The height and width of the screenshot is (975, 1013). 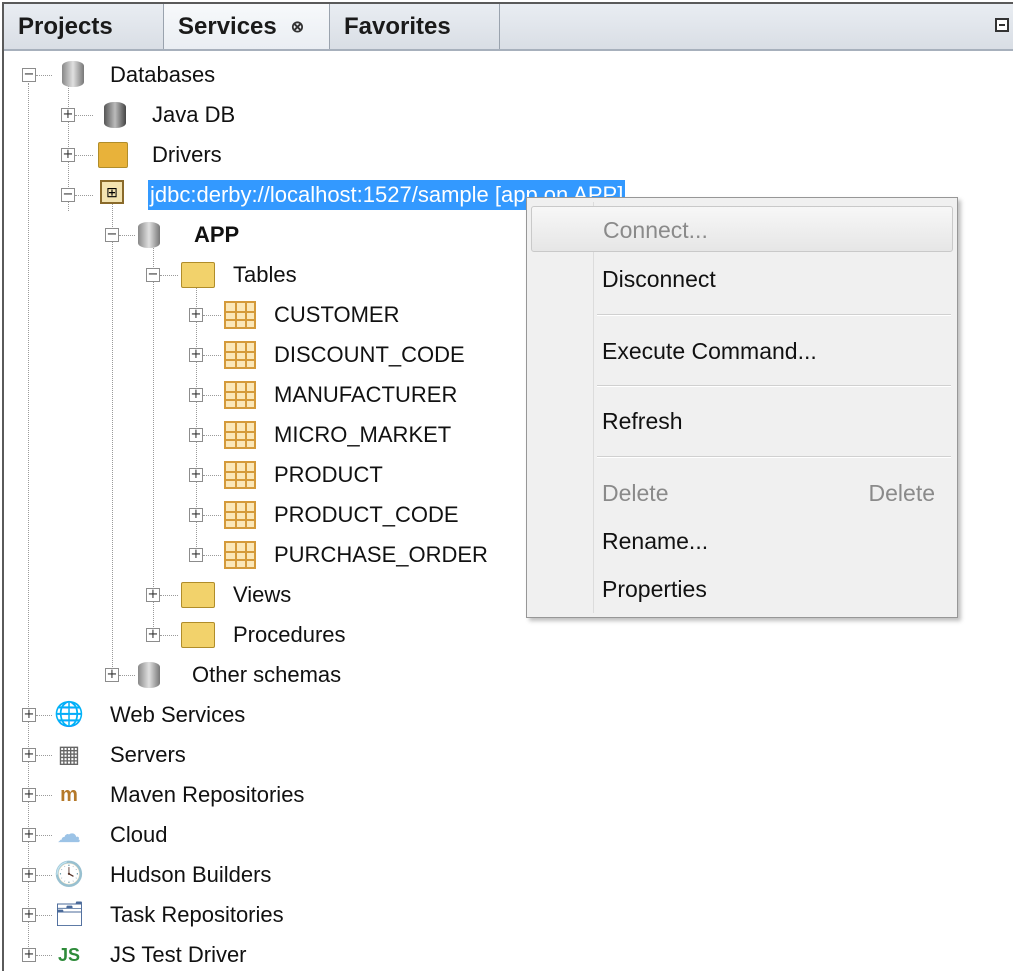 What do you see at coordinates (381, 554) in the screenshot?
I see `tree-label: PURCHASE_ORDER` at bounding box center [381, 554].